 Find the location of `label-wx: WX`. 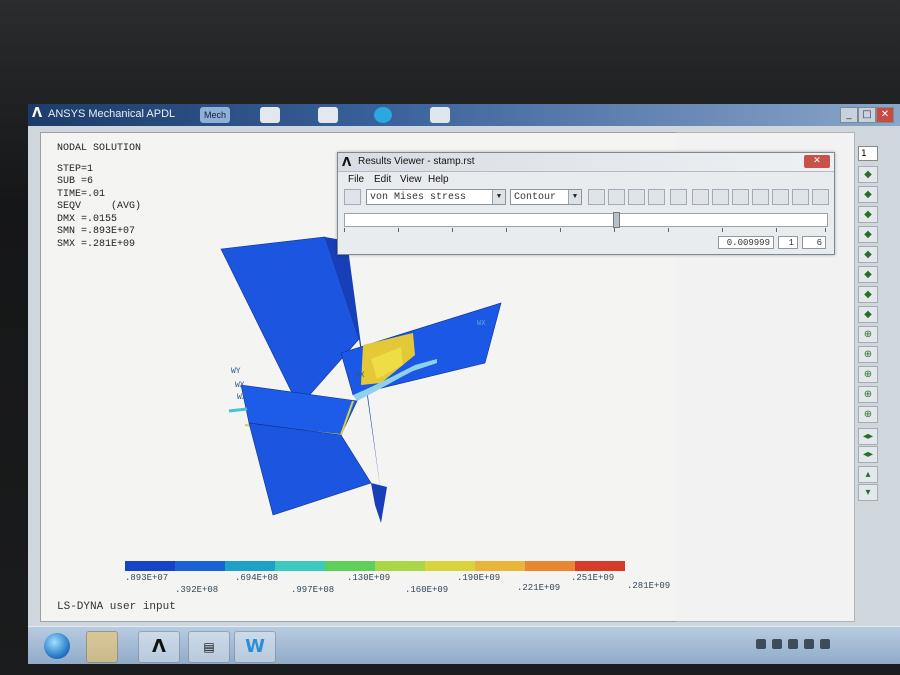

label-wx: WX is located at coordinates (240, 385).